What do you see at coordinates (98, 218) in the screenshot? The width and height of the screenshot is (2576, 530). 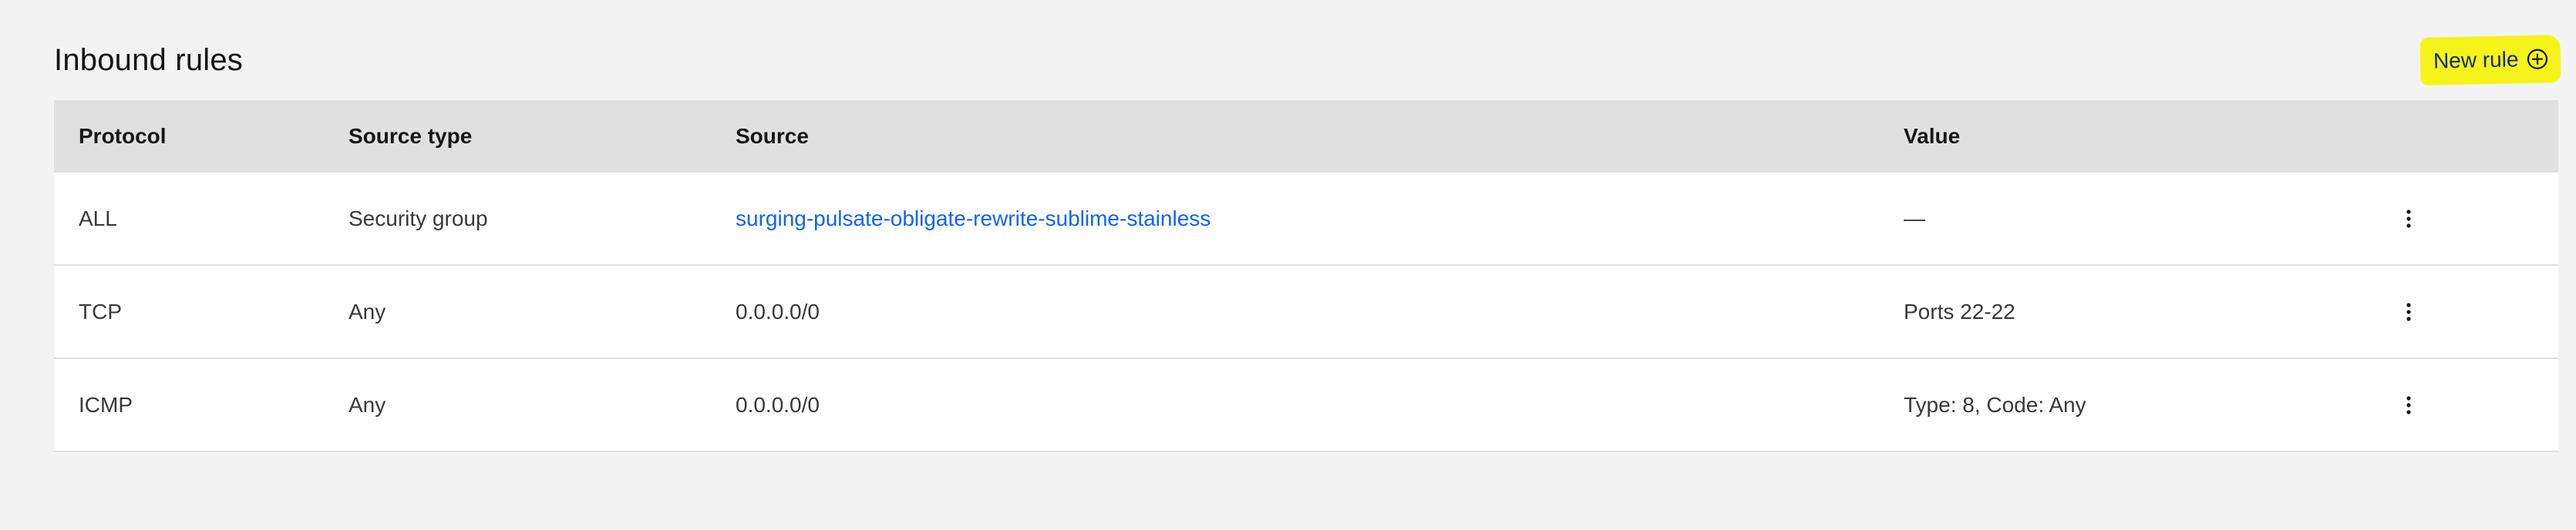 I see `protocol-cell: ALL` at bounding box center [98, 218].